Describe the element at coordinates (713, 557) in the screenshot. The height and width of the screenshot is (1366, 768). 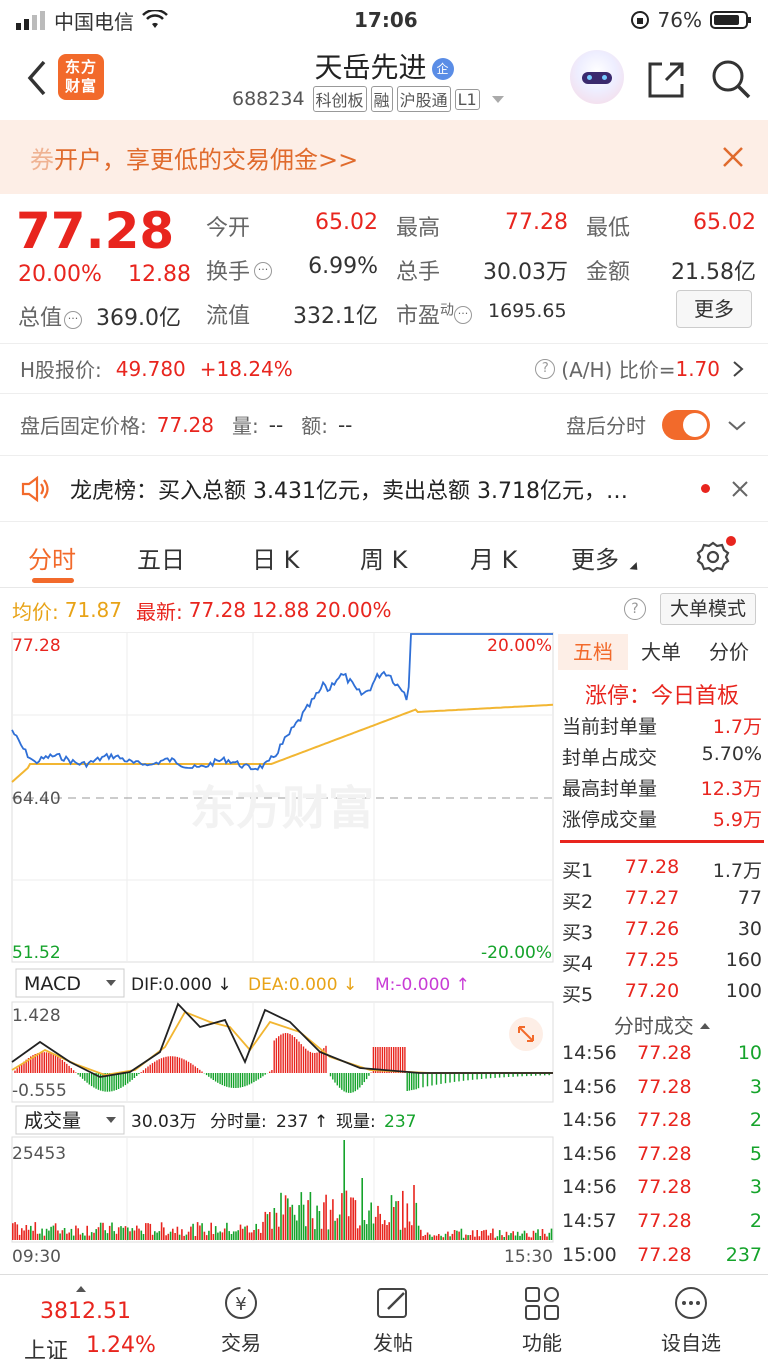
I see `settings-icon` at that location.